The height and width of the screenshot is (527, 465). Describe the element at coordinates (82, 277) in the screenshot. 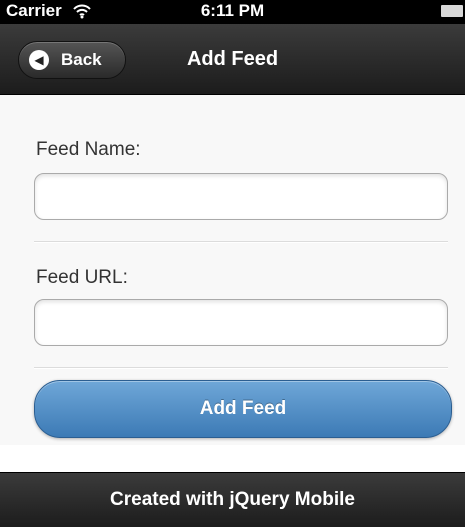

I see `feed-url-label: Feed URL:` at that location.